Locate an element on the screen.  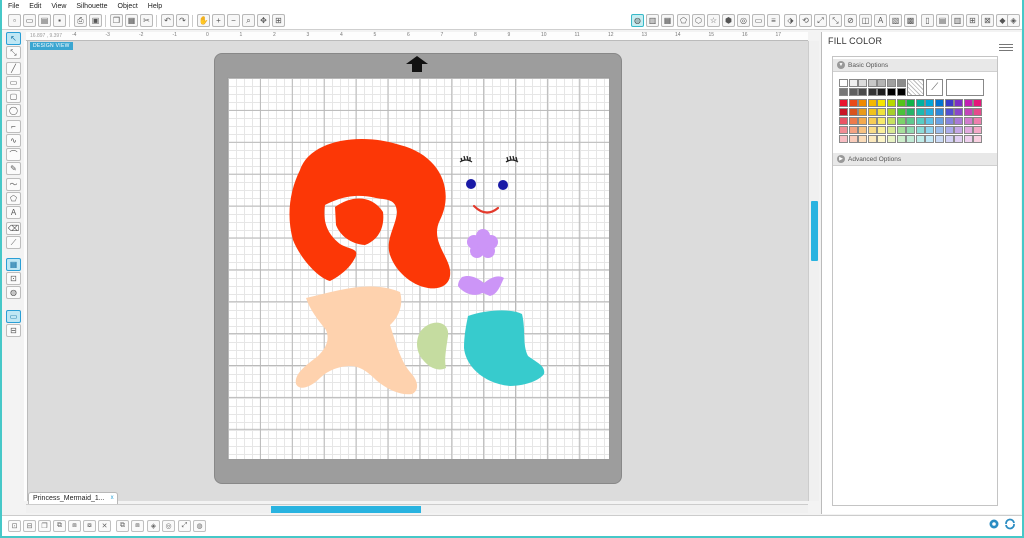
no-fill-swatch is located at coordinates (916, 87).